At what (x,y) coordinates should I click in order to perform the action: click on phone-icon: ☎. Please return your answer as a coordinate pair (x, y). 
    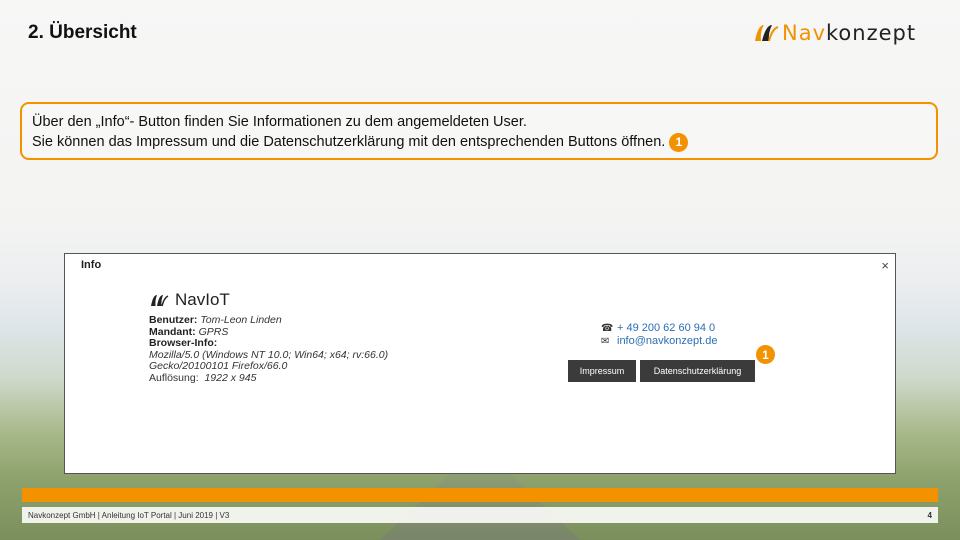
    Looking at the image, I should click on (607, 328).